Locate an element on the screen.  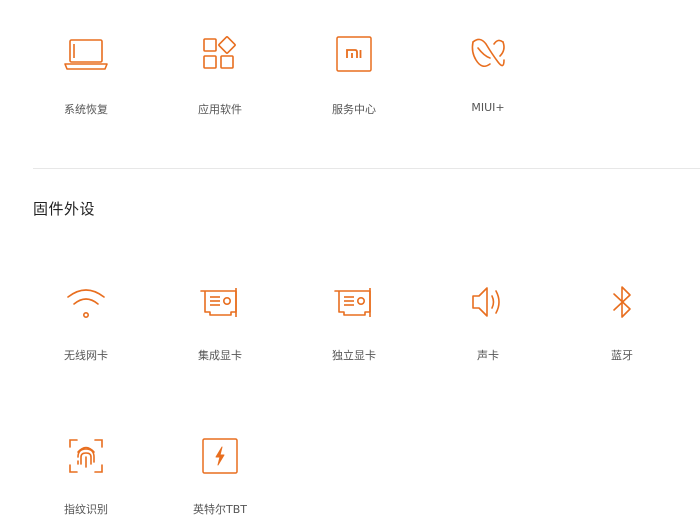
tile-label: 集成显卡 is located at coordinates (220, 355).